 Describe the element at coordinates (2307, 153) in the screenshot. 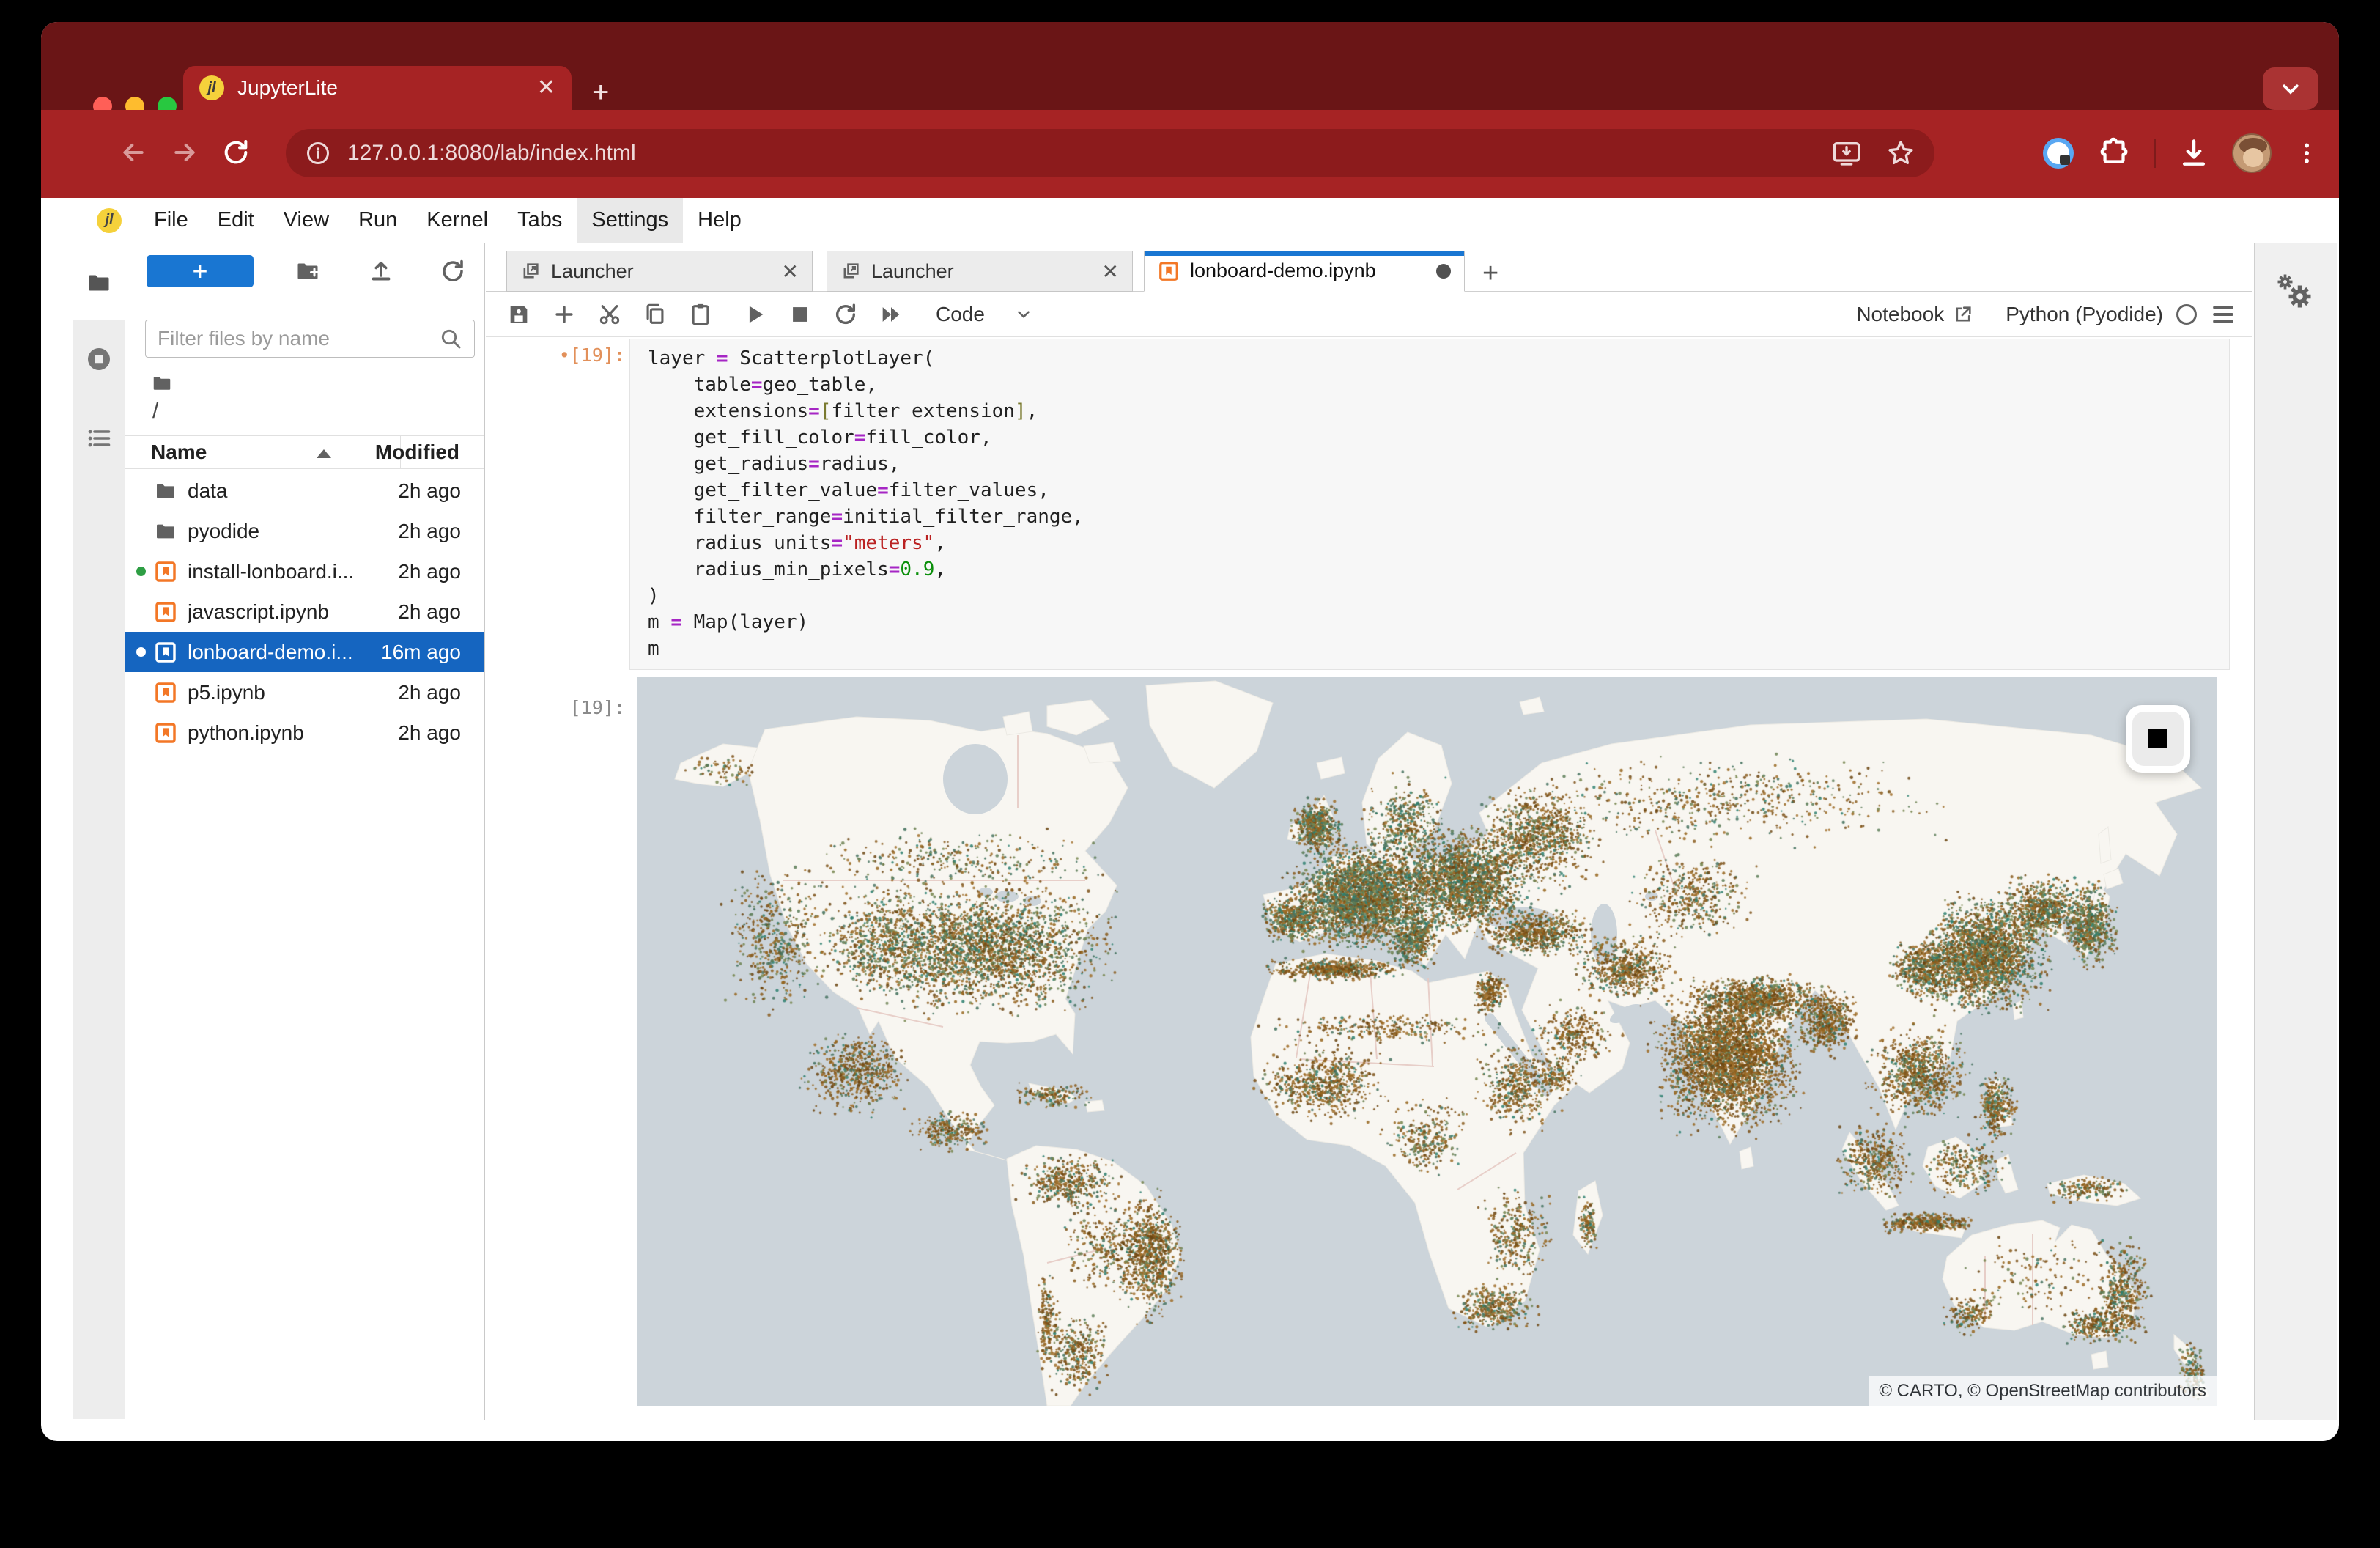

I see `browser-menu-icon` at that location.